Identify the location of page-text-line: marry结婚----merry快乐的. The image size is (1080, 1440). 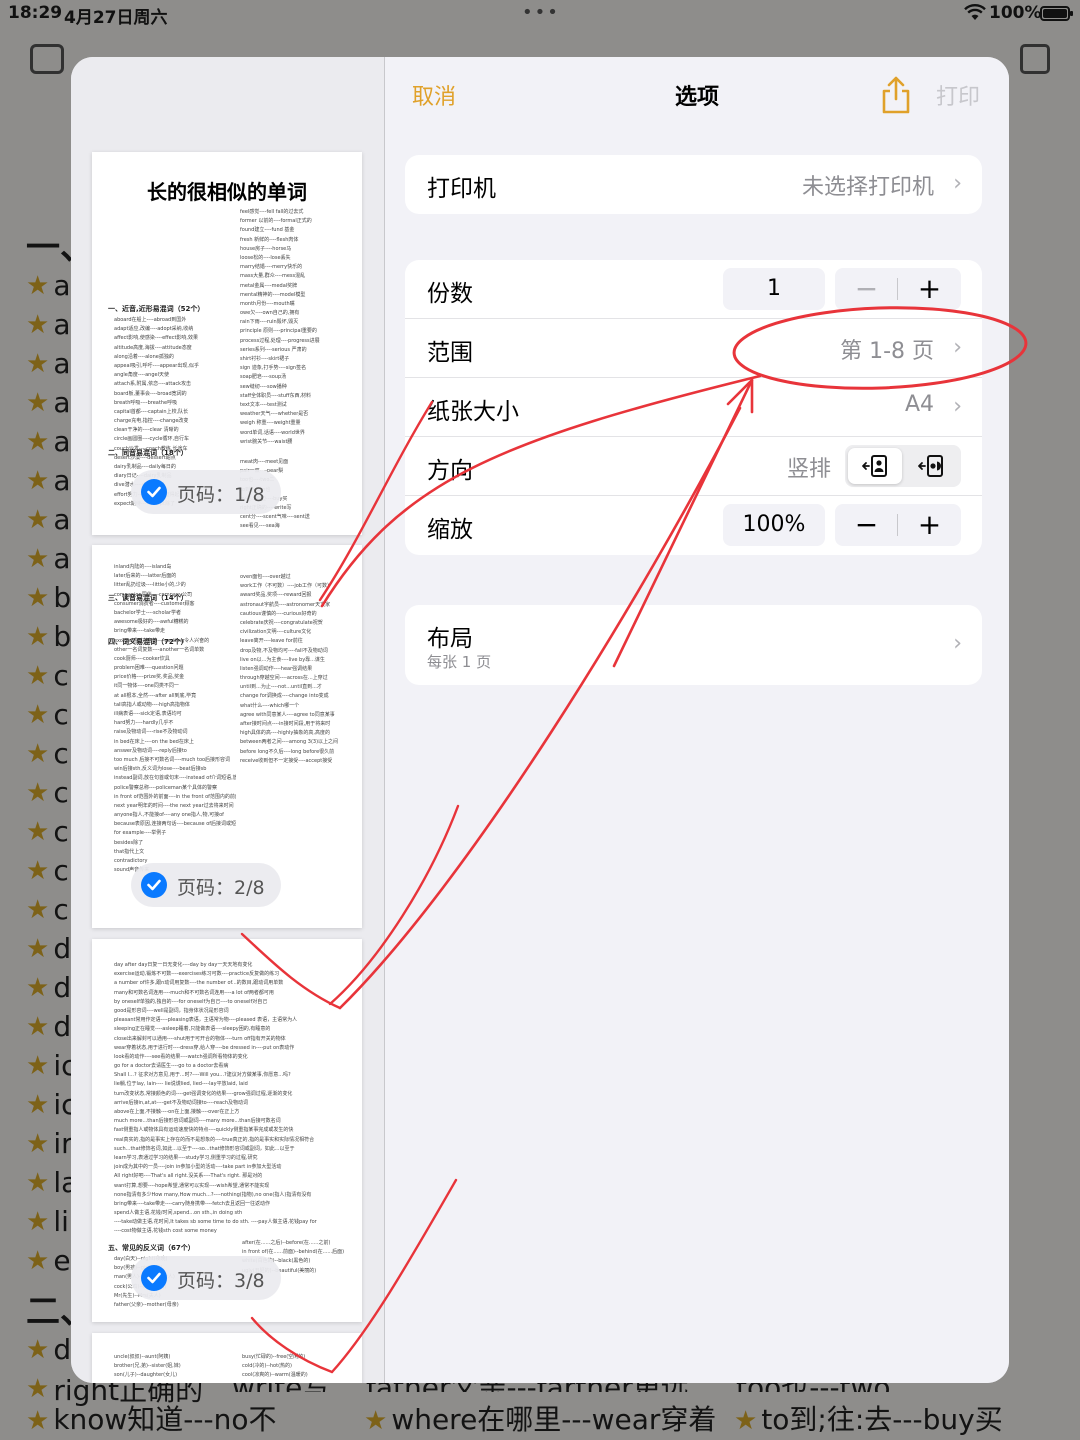
(271, 267).